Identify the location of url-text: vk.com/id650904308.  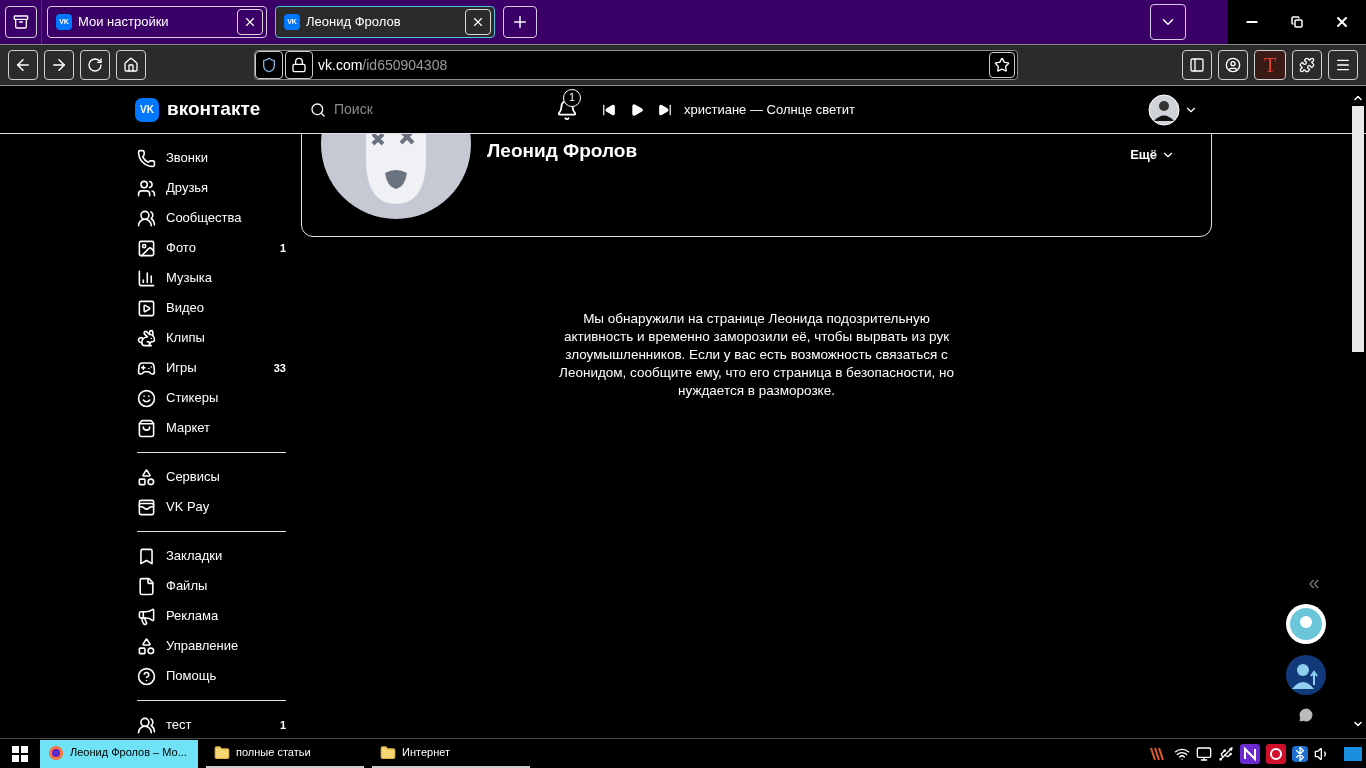
(383, 65).